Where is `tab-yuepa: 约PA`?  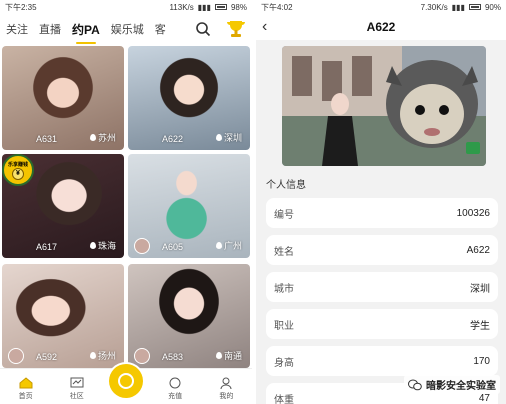 tab-yuepa: 约PA is located at coordinates (86, 32).